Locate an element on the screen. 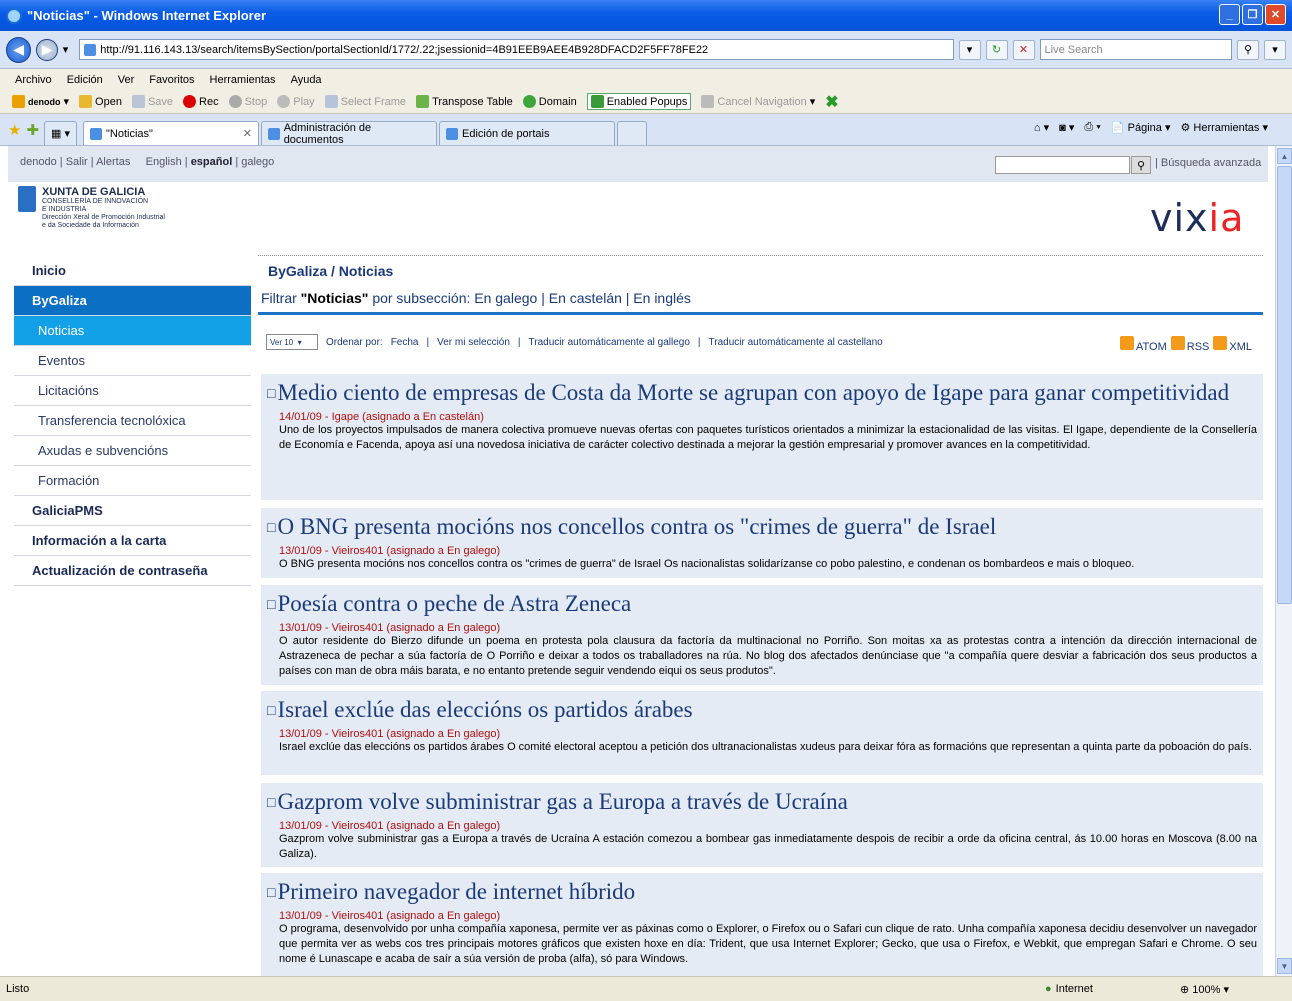  galego-link: galego is located at coordinates (257, 162).